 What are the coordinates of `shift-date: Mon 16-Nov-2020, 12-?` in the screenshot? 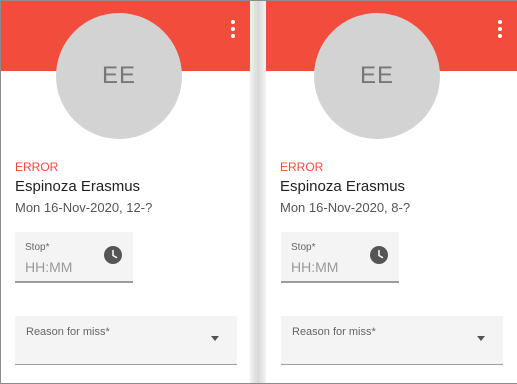 It's located at (84, 207).